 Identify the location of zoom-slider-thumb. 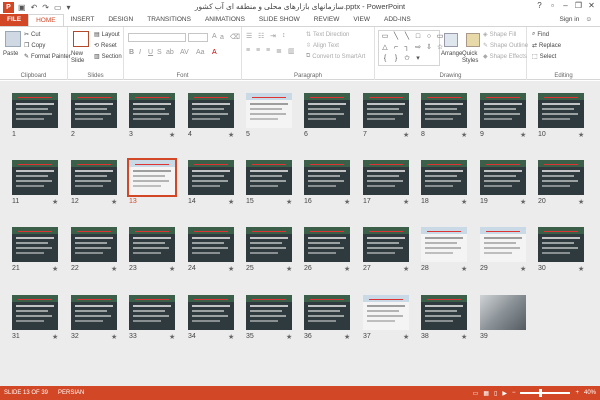
(540, 393).